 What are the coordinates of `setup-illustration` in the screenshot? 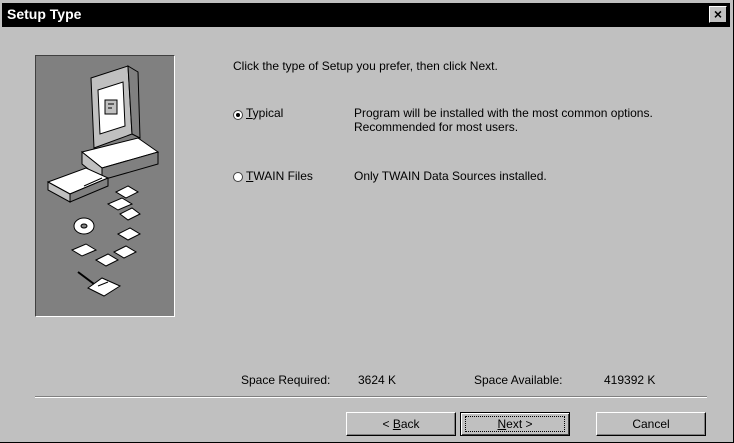 It's located at (105, 186).